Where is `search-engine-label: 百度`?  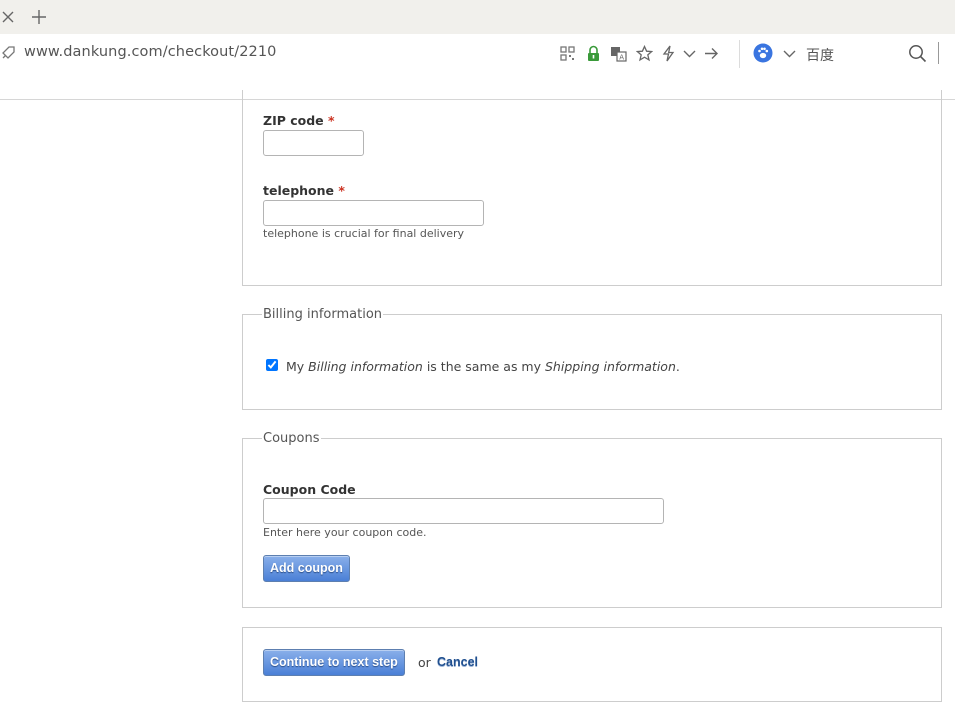
search-engine-label: 百度 is located at coordinates (820, 55).